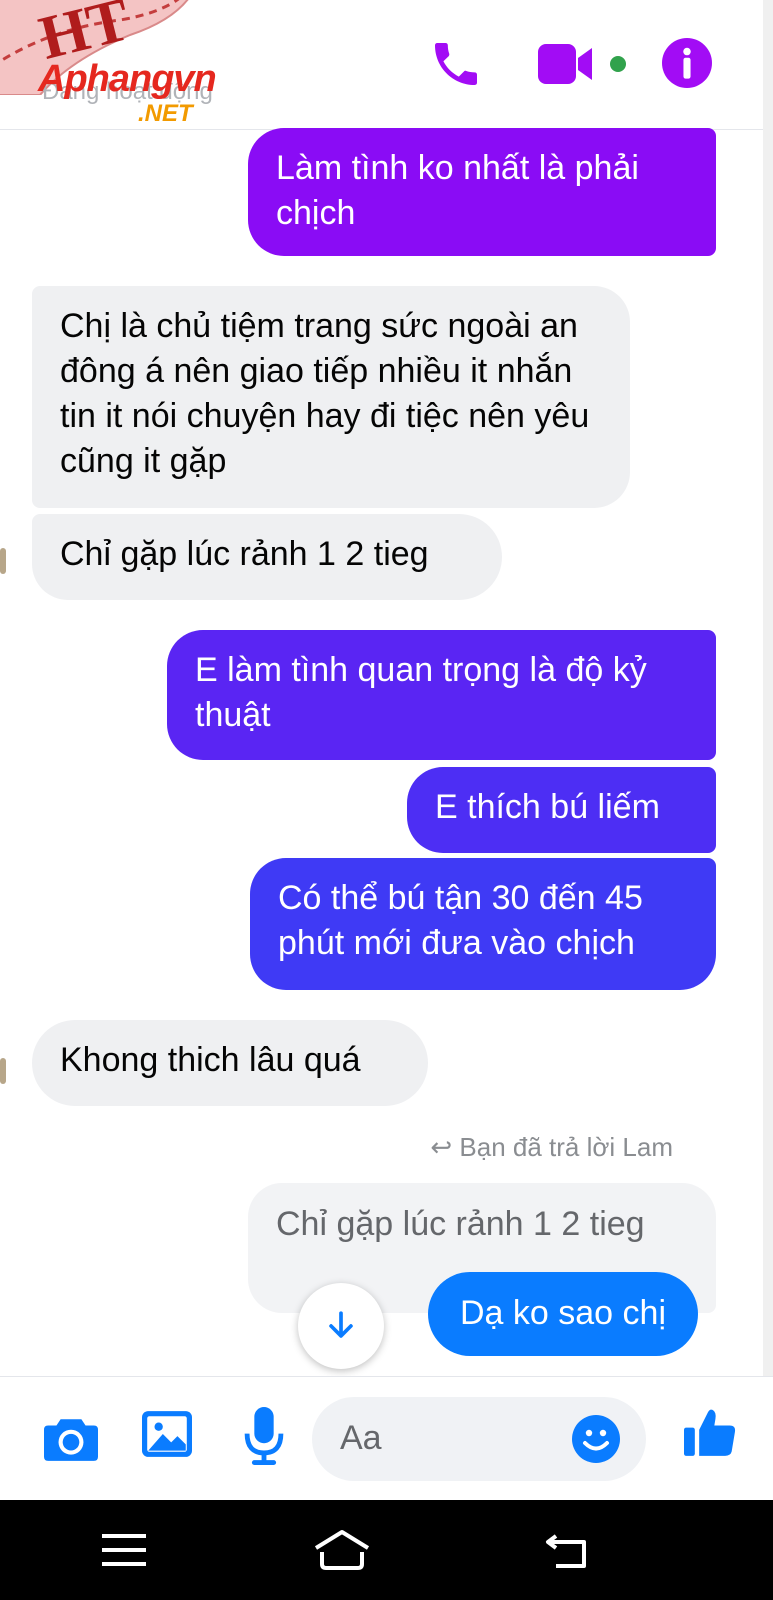  What do you see at coordinates (386, 1550) in the screenshot?
I see `system-navbar` at bounding box center [386, 1550].